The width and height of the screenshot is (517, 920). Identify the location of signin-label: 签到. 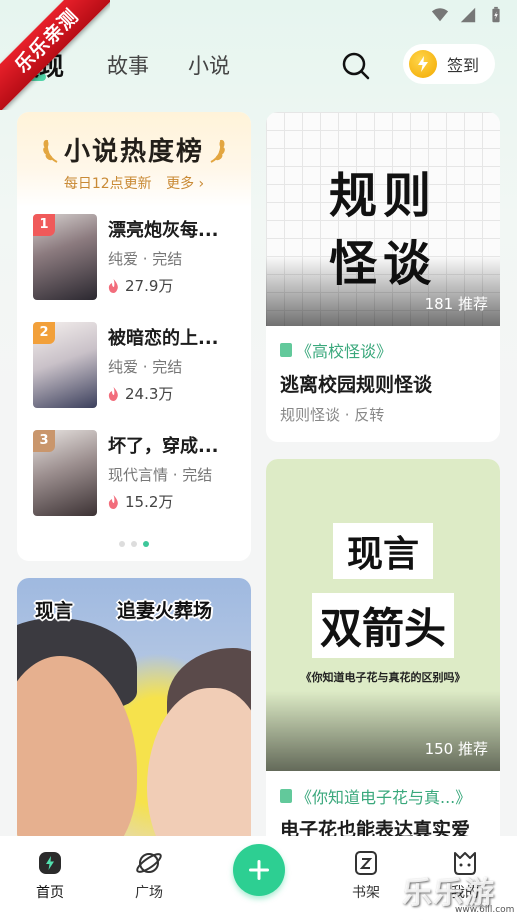
(463, 65).